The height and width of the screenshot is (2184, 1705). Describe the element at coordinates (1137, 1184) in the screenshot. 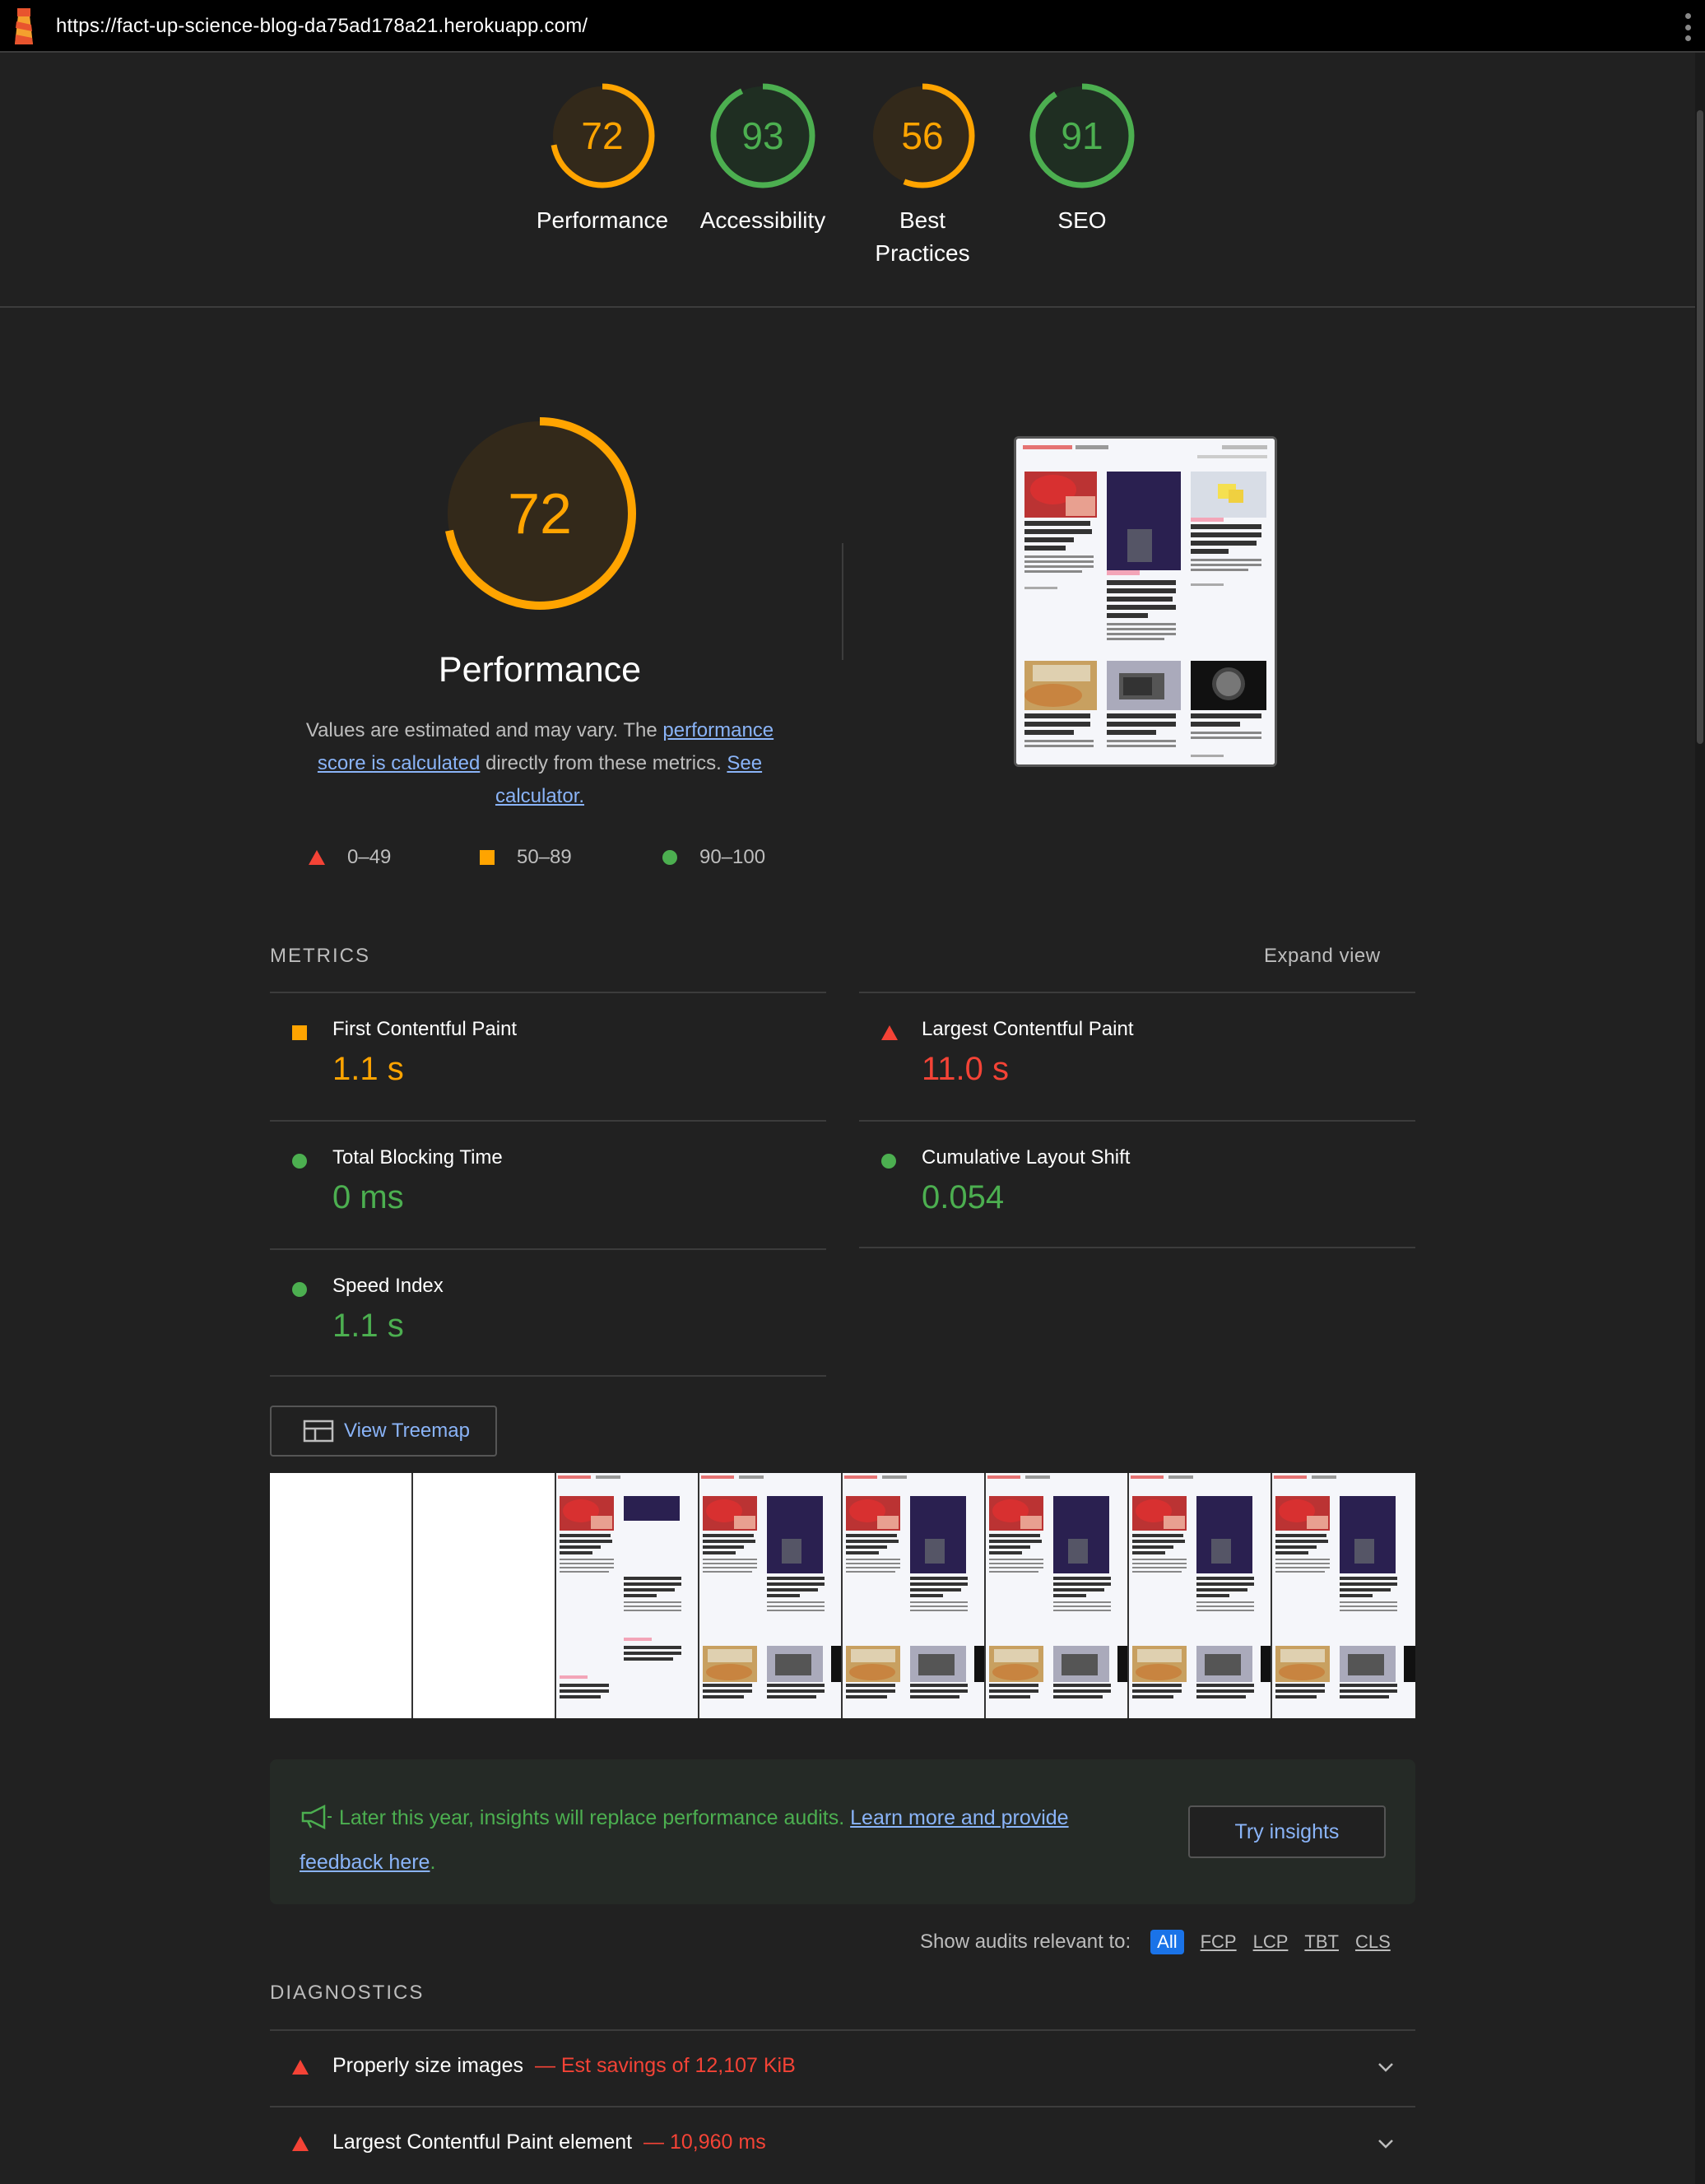

I see `metric-cls: Cumulative Layout Shift 0.054` at that location.